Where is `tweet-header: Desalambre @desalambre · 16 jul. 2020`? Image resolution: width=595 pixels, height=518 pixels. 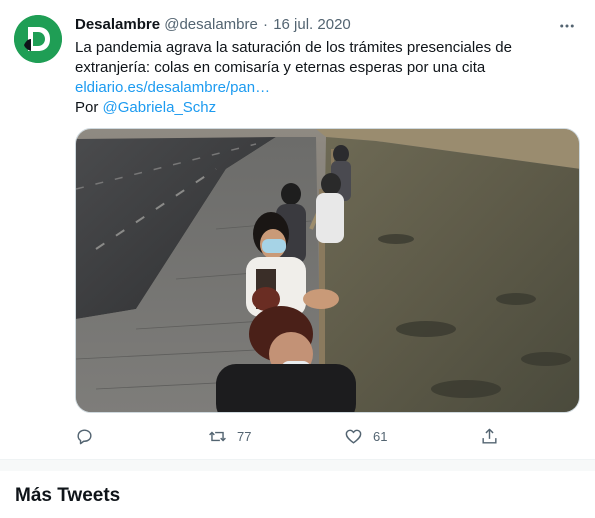 tweet-header: Desalambre @desalambre · 16 jul. 2020 is located at coordinates (213, 25).